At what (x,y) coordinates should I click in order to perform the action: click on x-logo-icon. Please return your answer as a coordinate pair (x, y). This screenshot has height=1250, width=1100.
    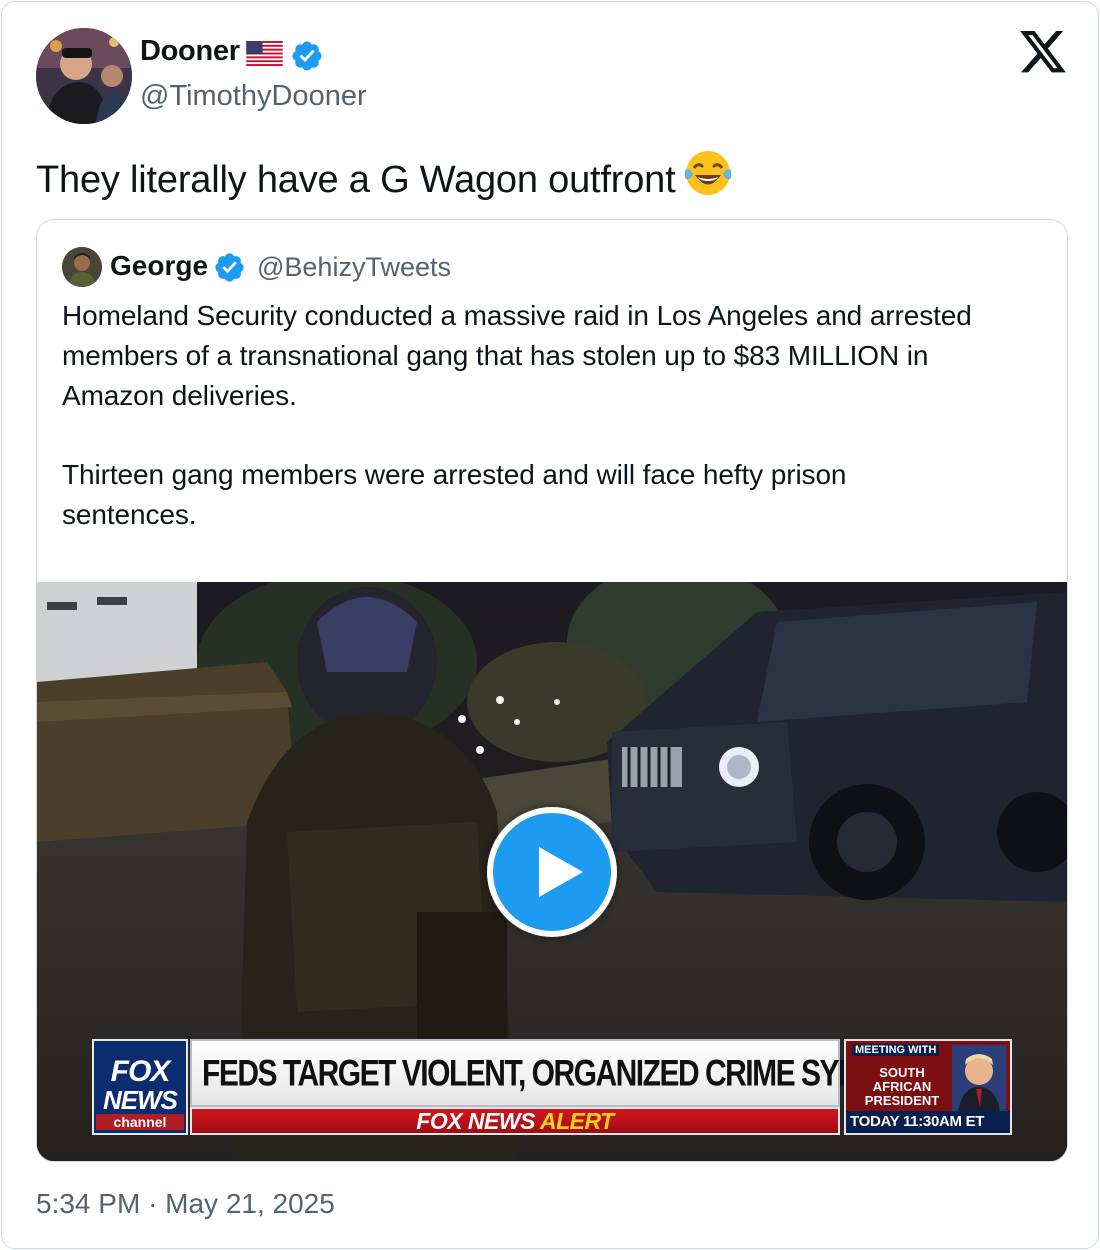
    Looking at the image, I should click on (1043, 52).